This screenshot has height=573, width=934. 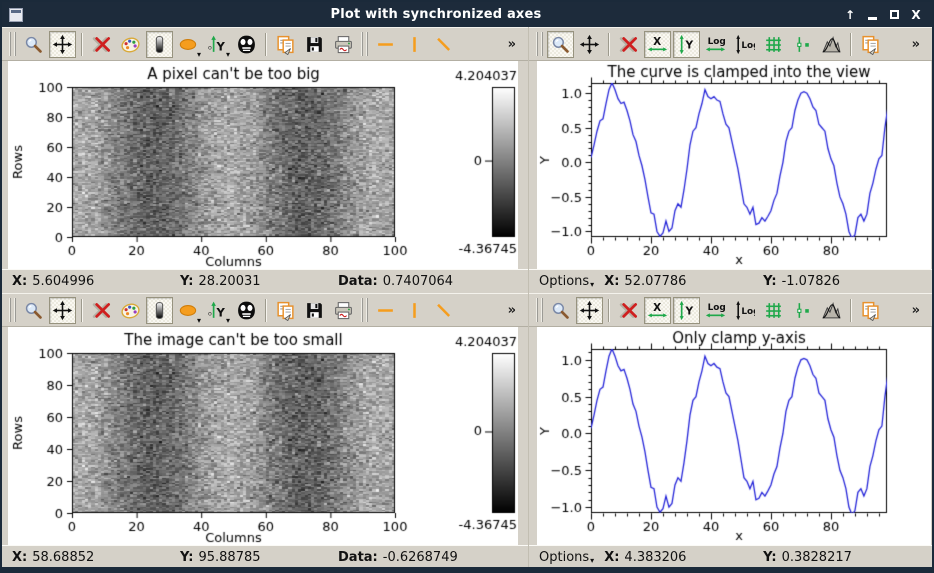 I want to click on status-x: X: 58.68852, so click(x=53, y=557).